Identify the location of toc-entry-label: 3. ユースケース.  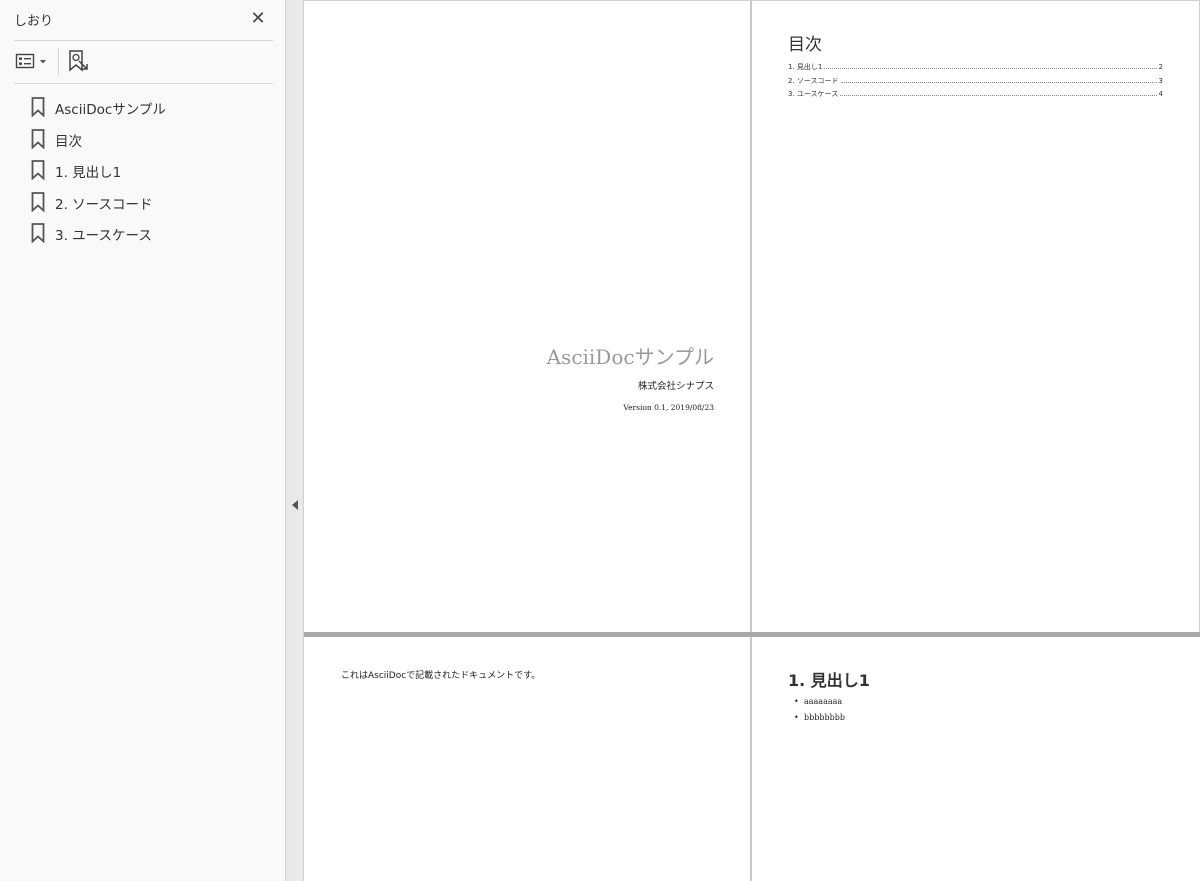
(813, 94).